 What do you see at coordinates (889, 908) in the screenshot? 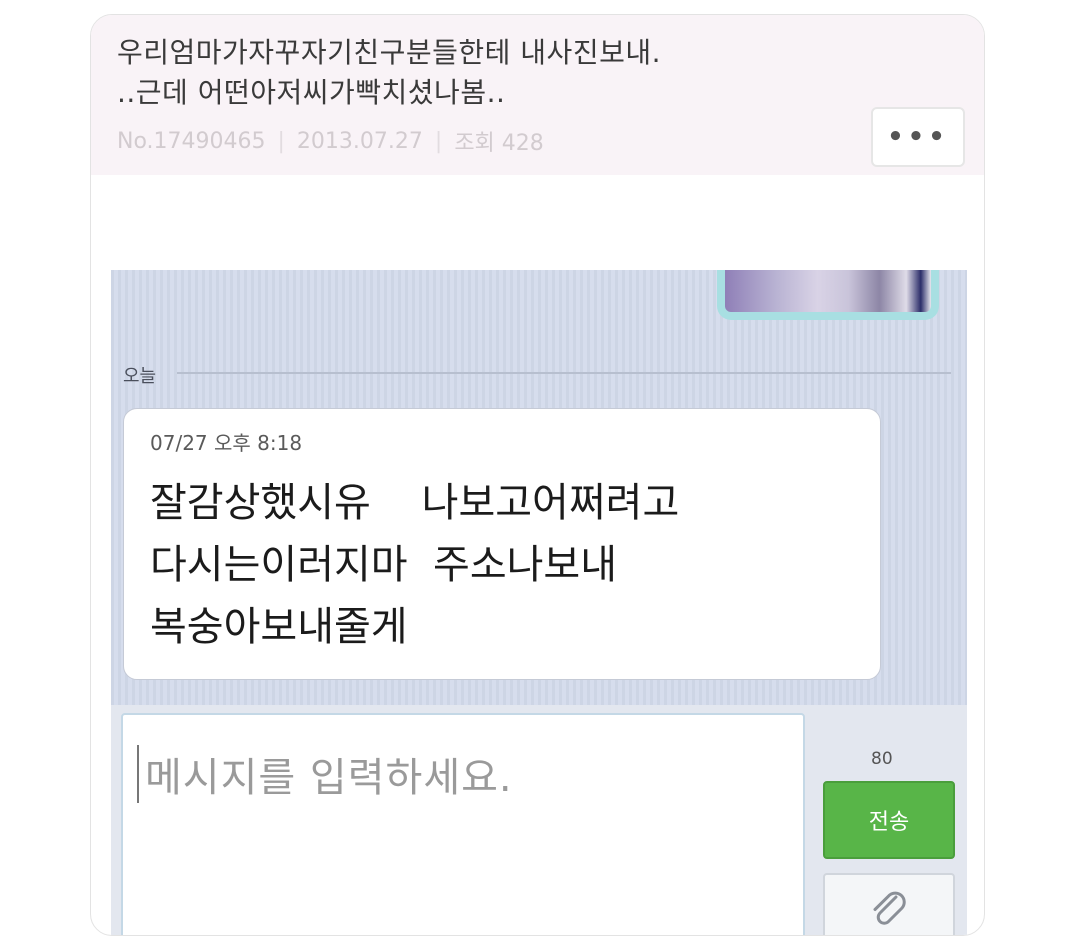
I see `paperclip-icon` at bounding box center [889, 908].